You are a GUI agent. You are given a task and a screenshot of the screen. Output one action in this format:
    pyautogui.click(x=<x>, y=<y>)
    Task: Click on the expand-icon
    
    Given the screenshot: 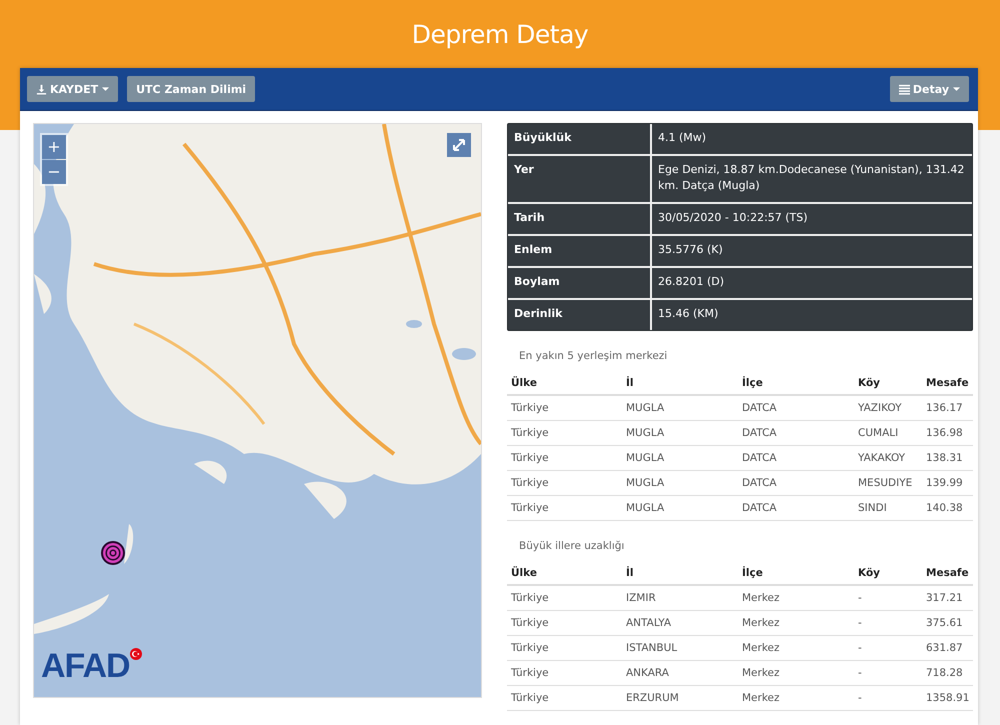 What is the action you would take?
    pyautogui.click(x=459, y=145)
    